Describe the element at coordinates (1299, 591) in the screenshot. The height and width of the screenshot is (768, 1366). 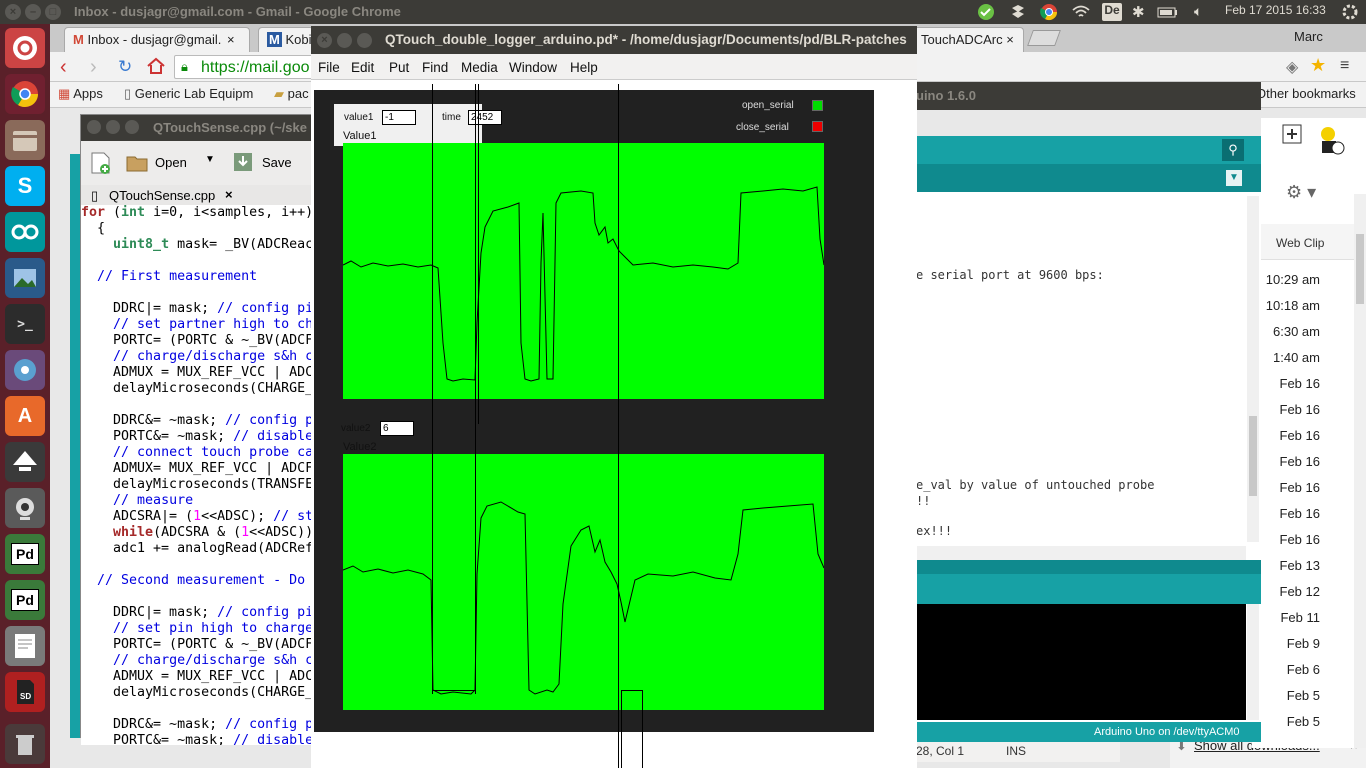
I see `mail-time: Feb 12` at that location.